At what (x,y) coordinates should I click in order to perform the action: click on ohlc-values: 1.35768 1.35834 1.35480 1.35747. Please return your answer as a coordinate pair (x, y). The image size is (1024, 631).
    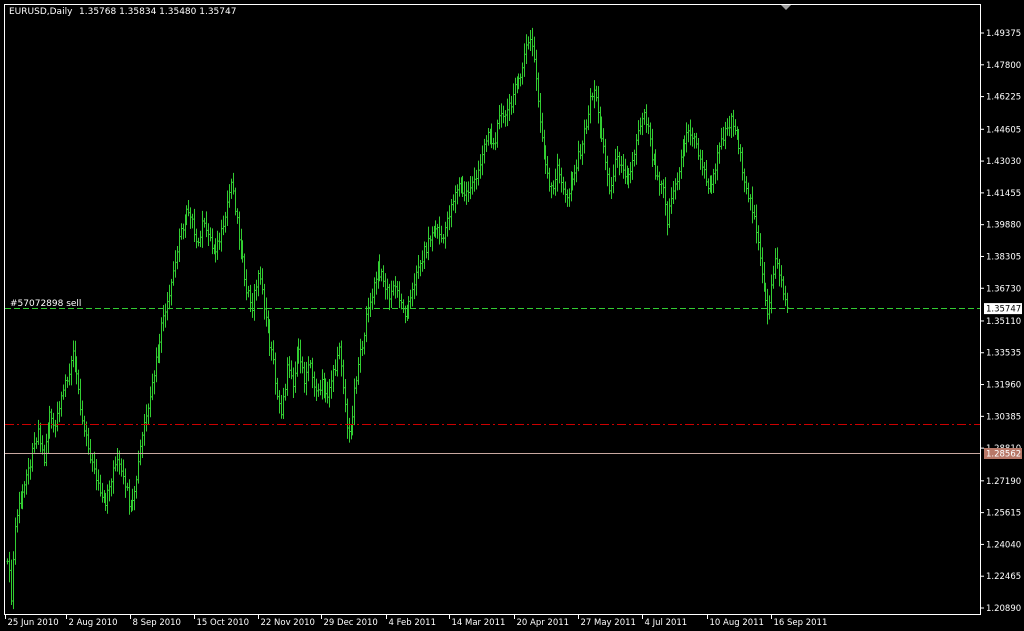
    Looking at the image, I should click on (157, 12).